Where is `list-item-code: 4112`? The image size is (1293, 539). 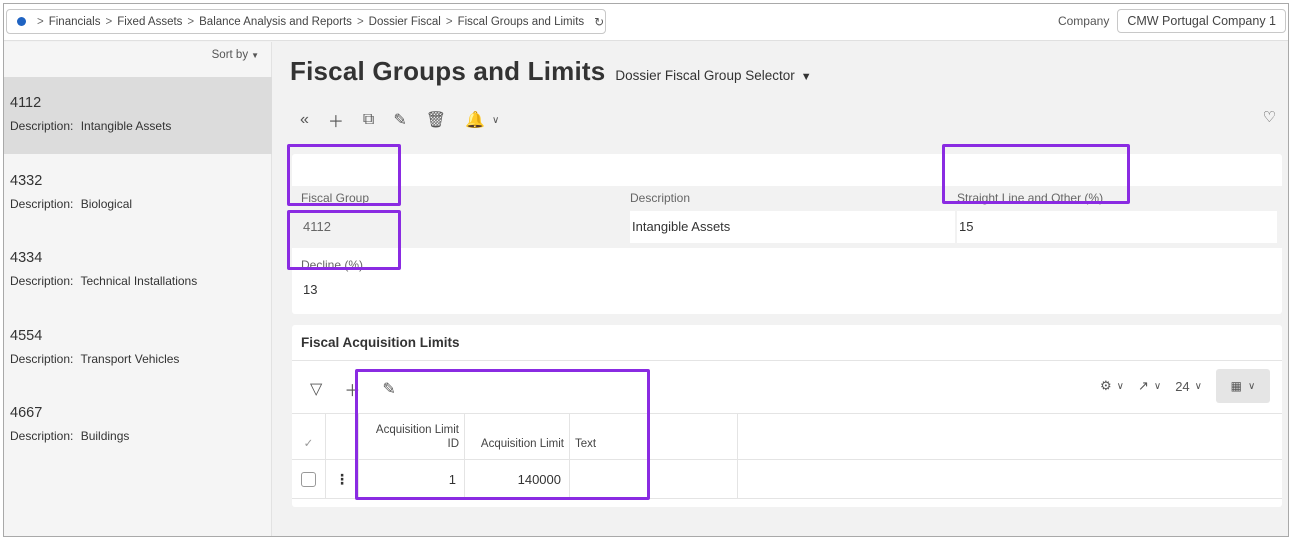 list-item-code: 4112 is located at coordinates (26, 103).